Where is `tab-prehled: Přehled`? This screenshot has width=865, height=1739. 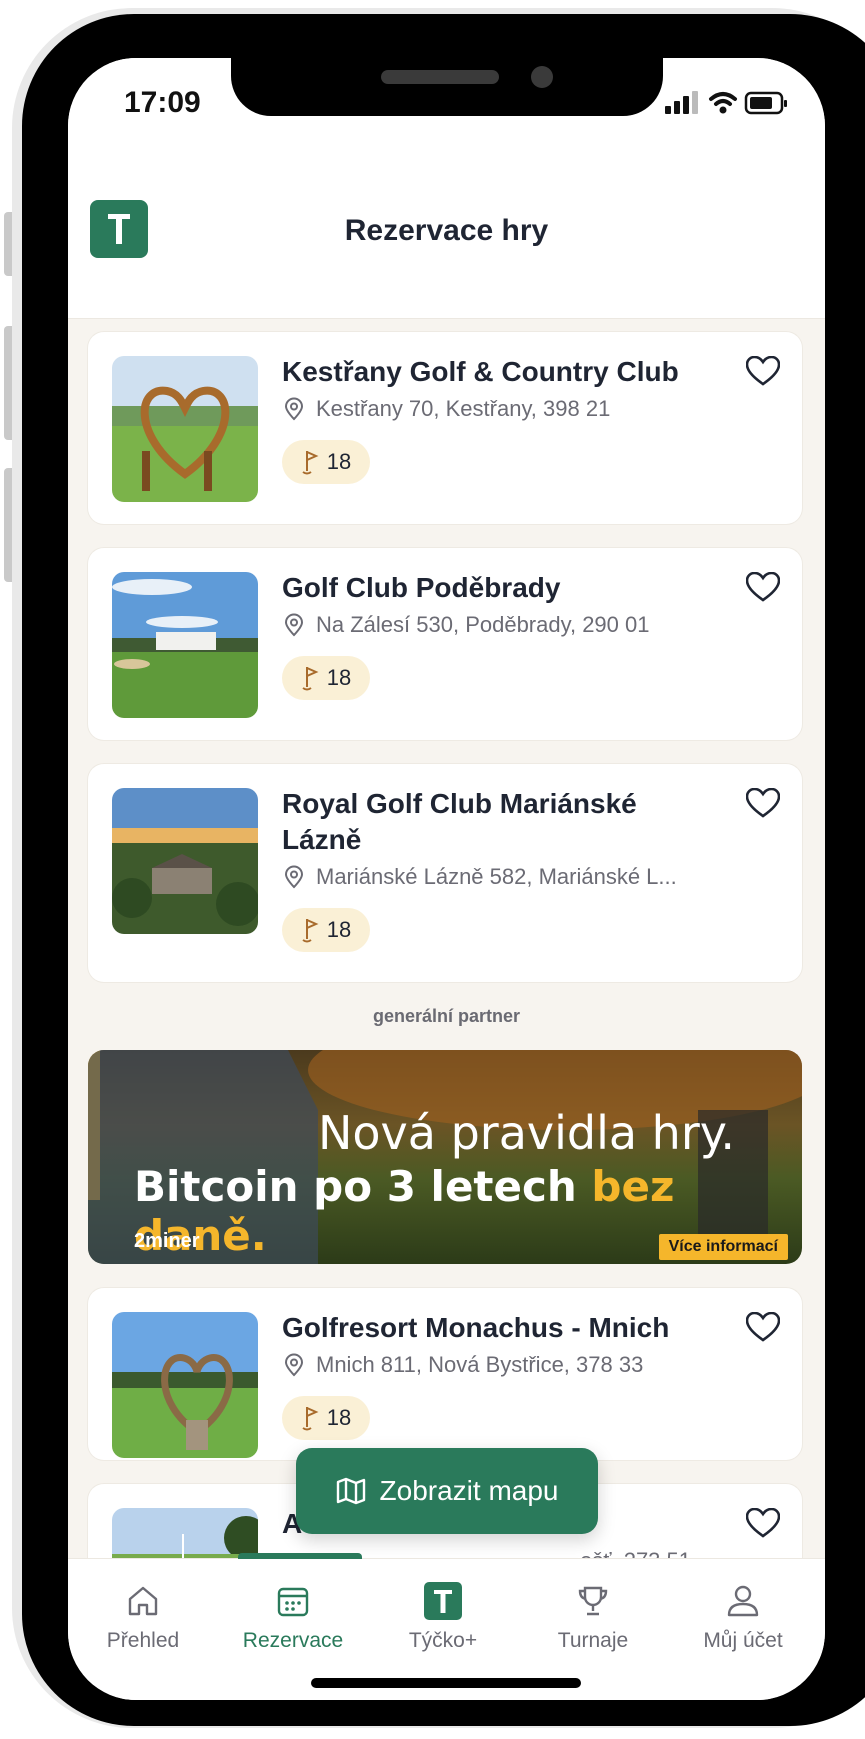
tab-prehled: Přehled is located at coordinates (143, 1616).